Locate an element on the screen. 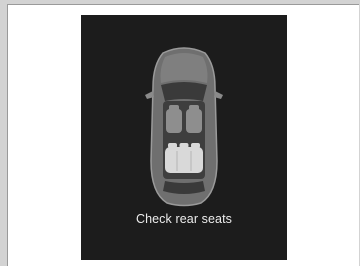 The height and width of the screenshot is (266, 360). rear-seats-highlighted is located at coordinates (184, 158).